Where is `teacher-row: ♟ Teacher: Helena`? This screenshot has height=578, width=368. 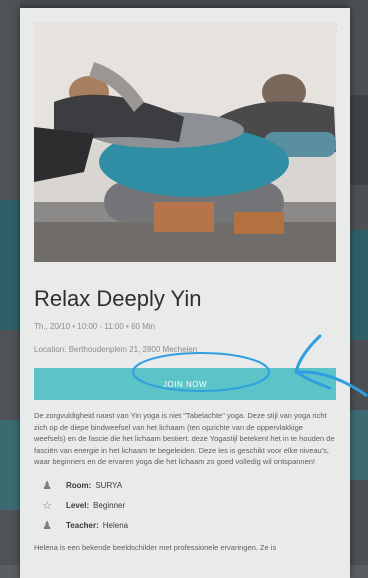
teacher-row: ♟ Teacher: Helena is located at coordinates (185, 526).